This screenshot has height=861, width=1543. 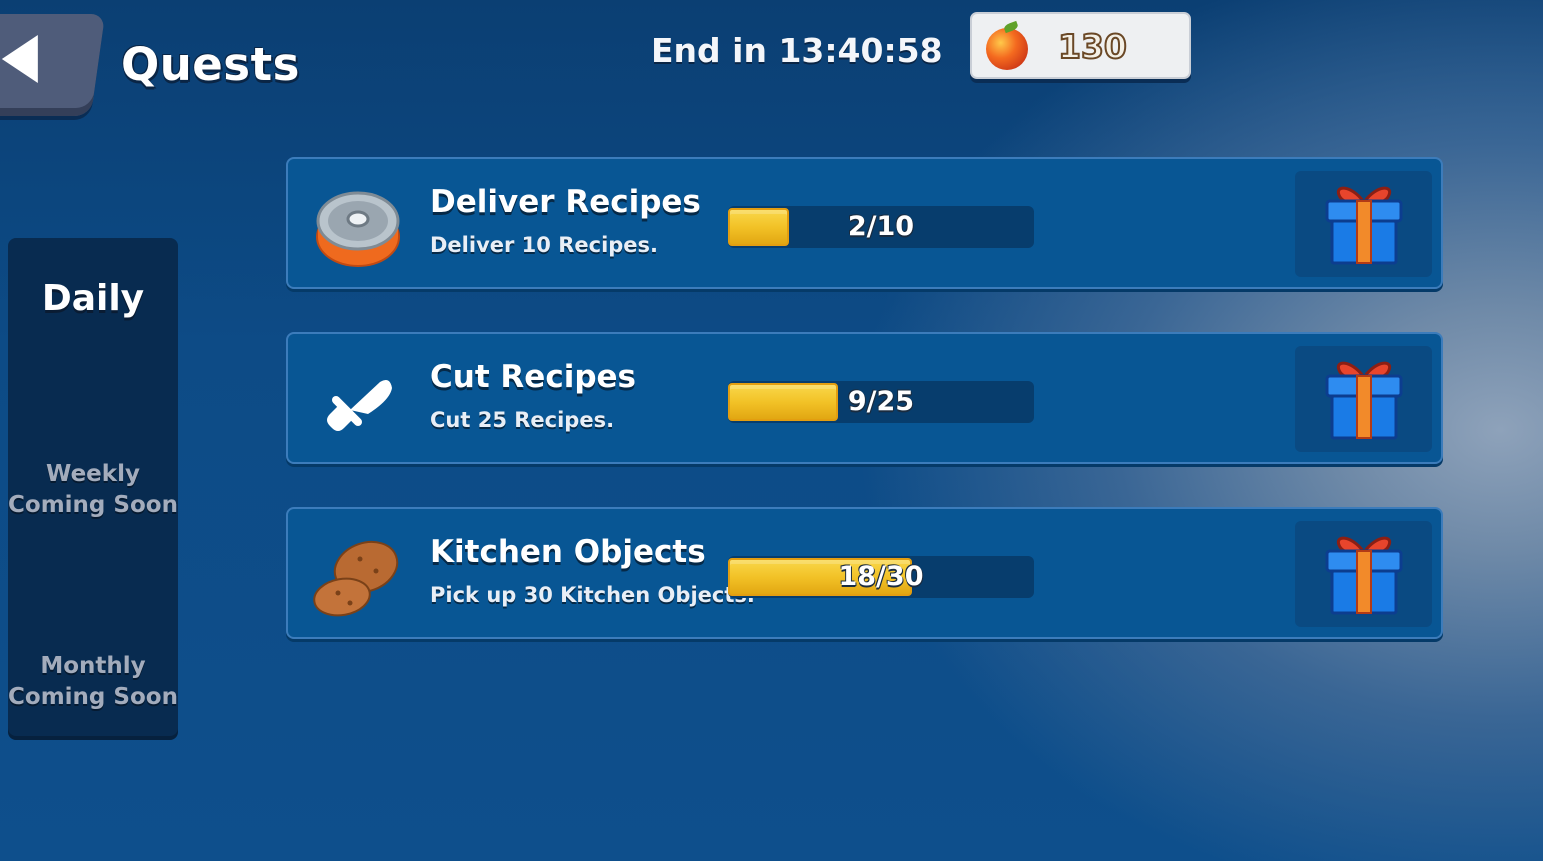 I want to click on back-button, so click(x=53, y=65).